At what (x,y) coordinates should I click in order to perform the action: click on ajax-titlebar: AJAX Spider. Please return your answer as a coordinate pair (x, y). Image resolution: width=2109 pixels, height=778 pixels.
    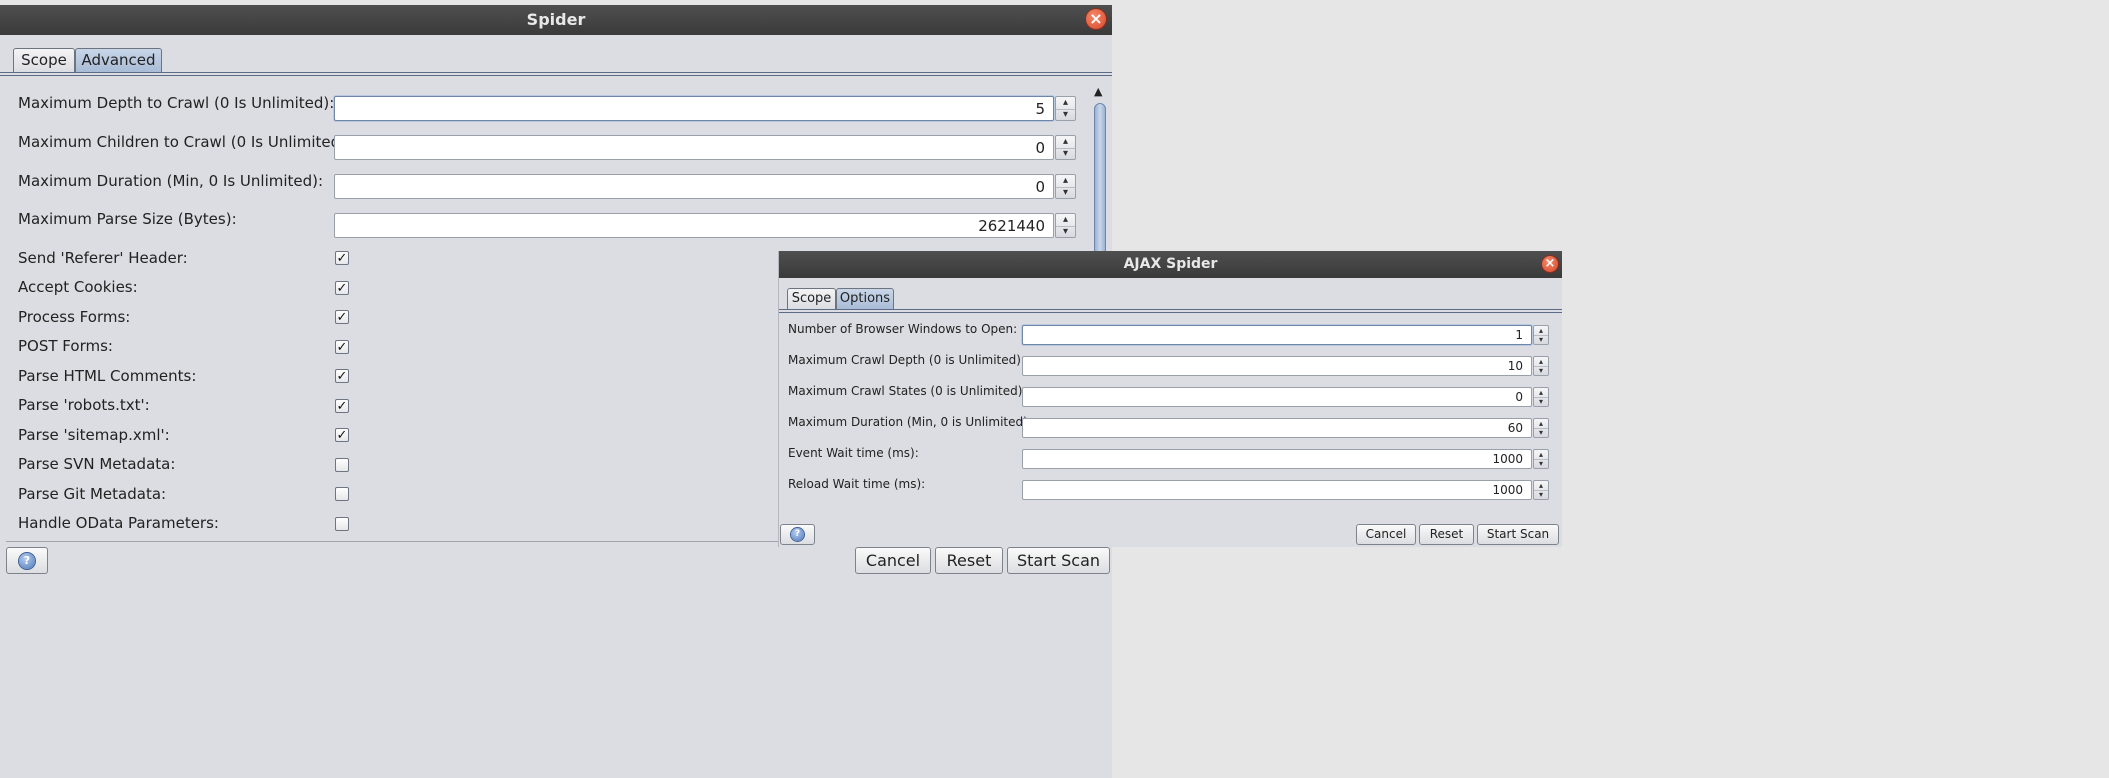
    Looking at the image, I should click on (1170, 264).